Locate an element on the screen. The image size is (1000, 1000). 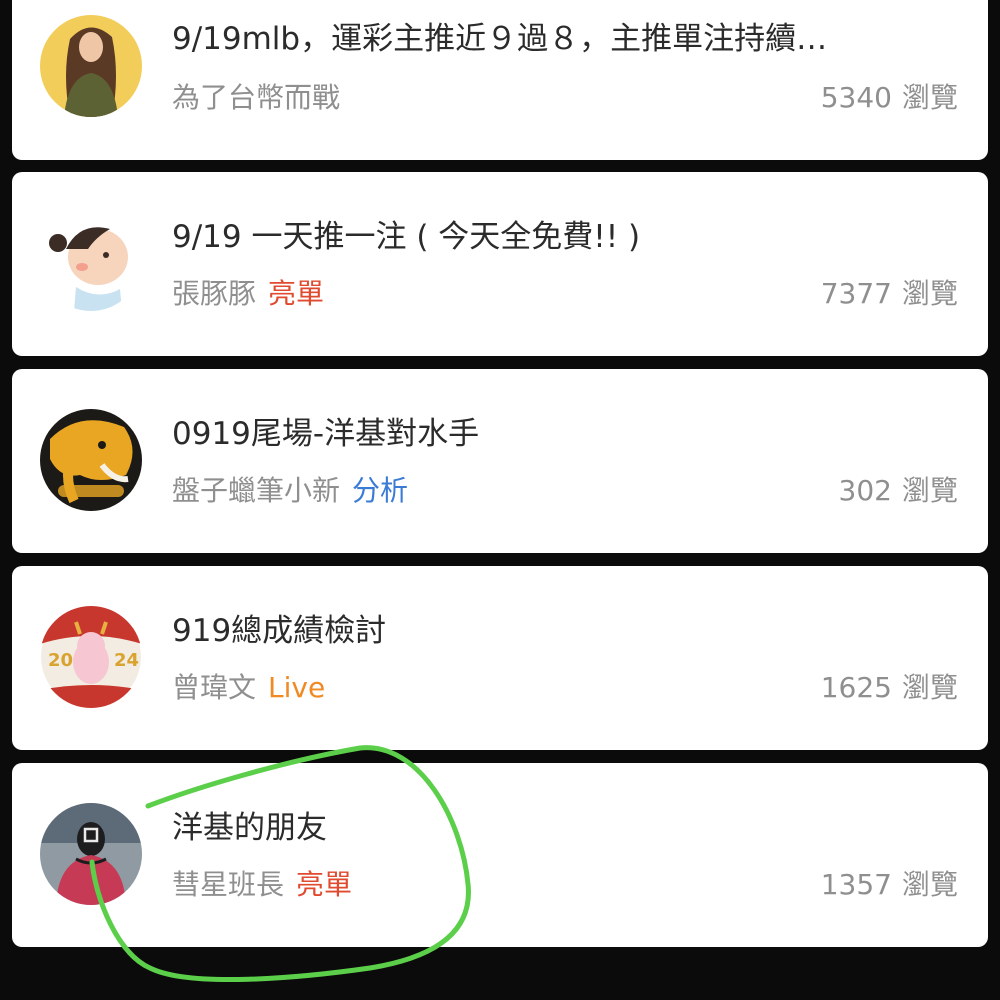
post-title: 919總成績檢討 is located at coordinates (565, 631).